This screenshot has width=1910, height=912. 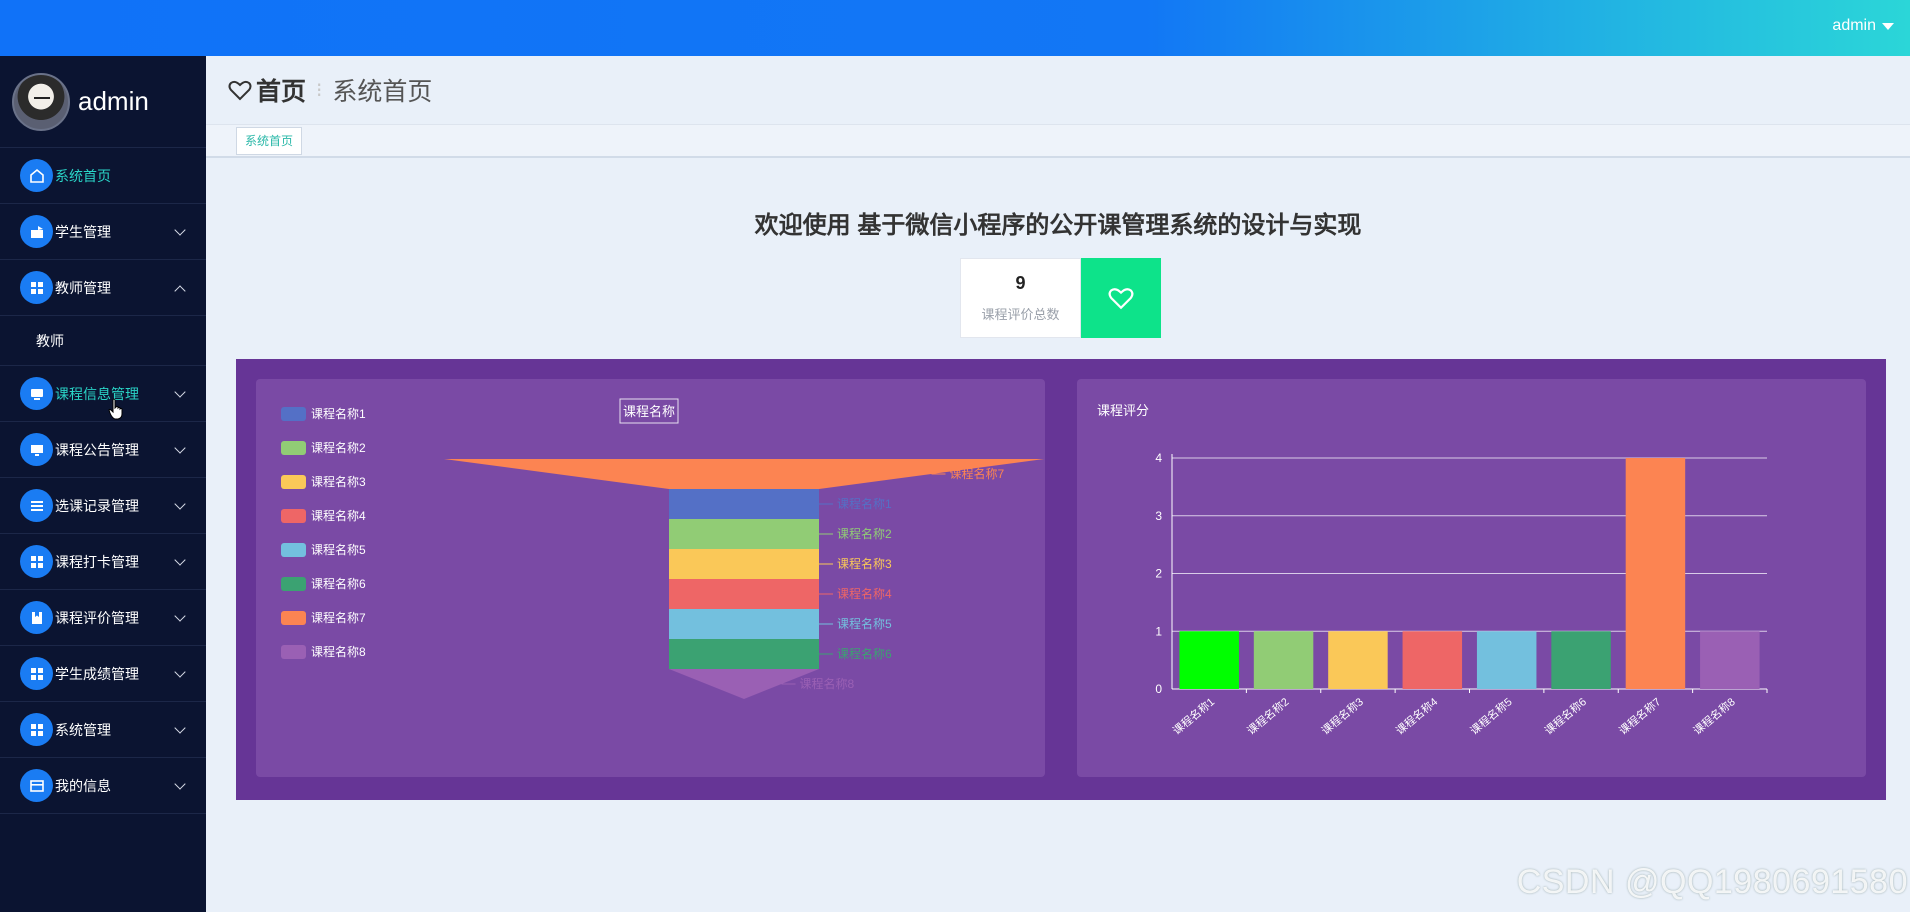 What do you see at coordinates (103, 674) in the screenshot?
I see `sidebar-item-grades: 学生成绩管理` at bounding box center [103, 674].